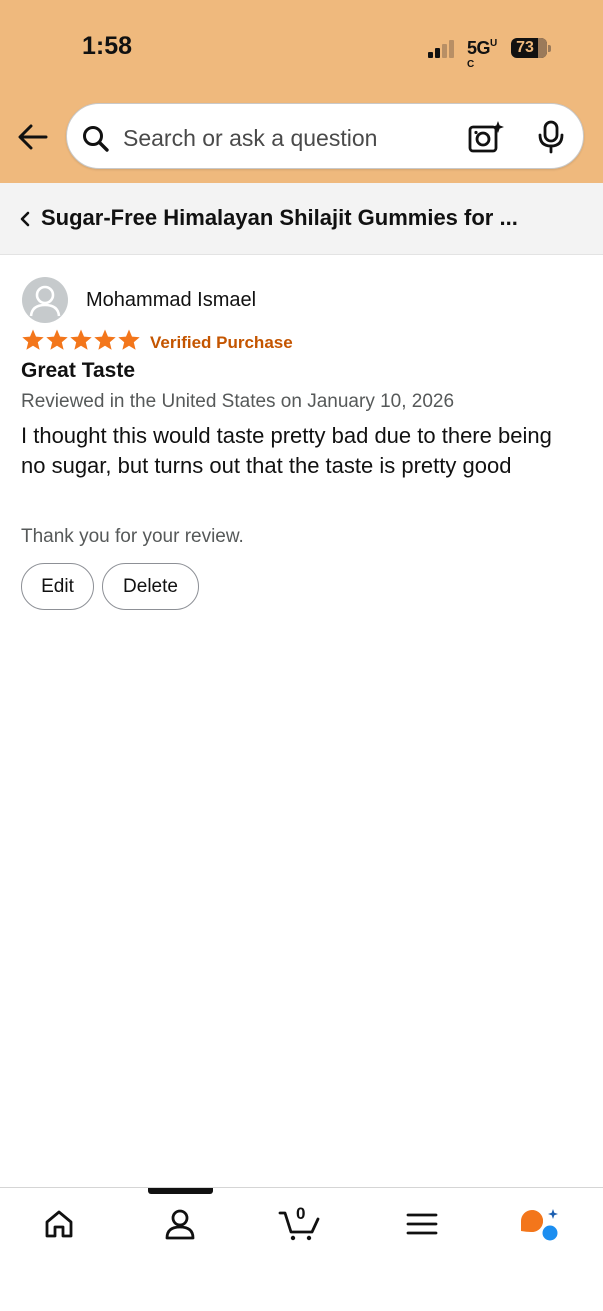 The image size is (603, 1311). What do you see at coordinates (540, 1224) in the screenshot?
I see `rufus-assistant-icon` at bounding box center [540, 1224].